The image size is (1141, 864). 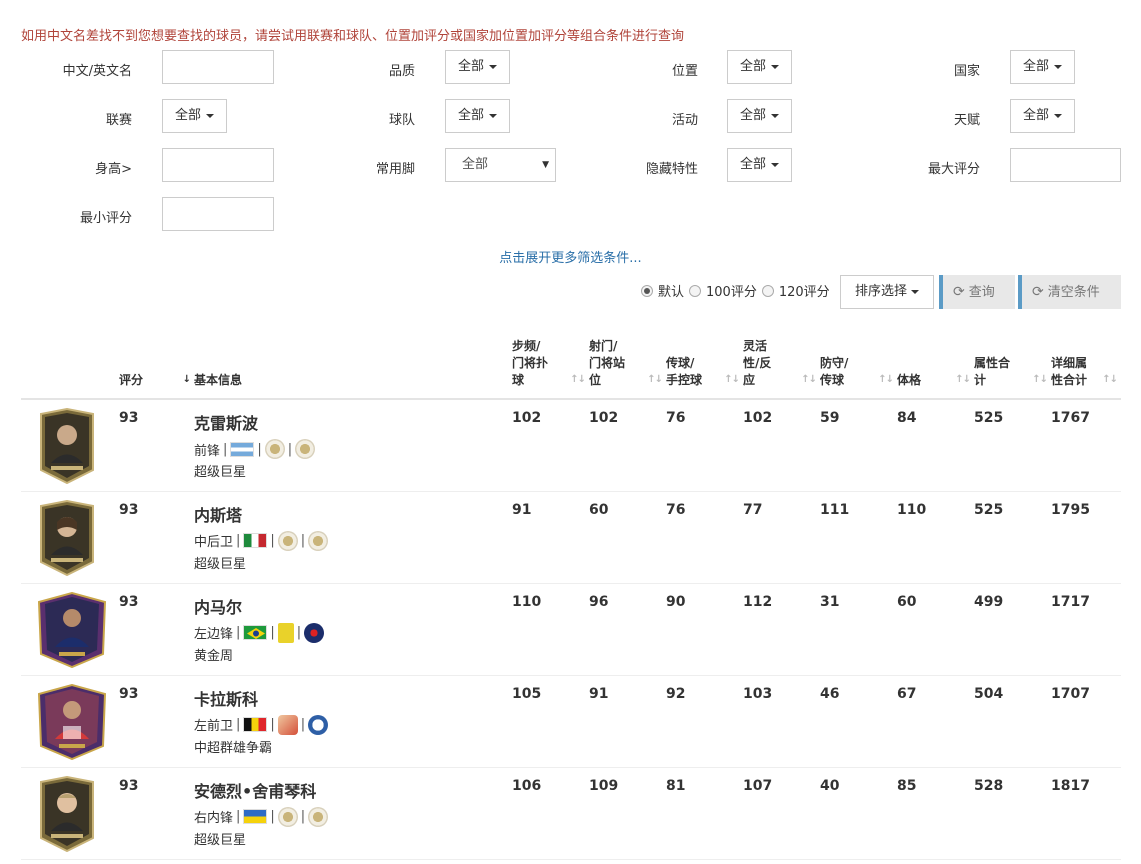 What do you see at coordinates (353, 817) in the screenshot?
I see `player-meta-line: 右内锋 | | |` at bounding box center [353, 817].